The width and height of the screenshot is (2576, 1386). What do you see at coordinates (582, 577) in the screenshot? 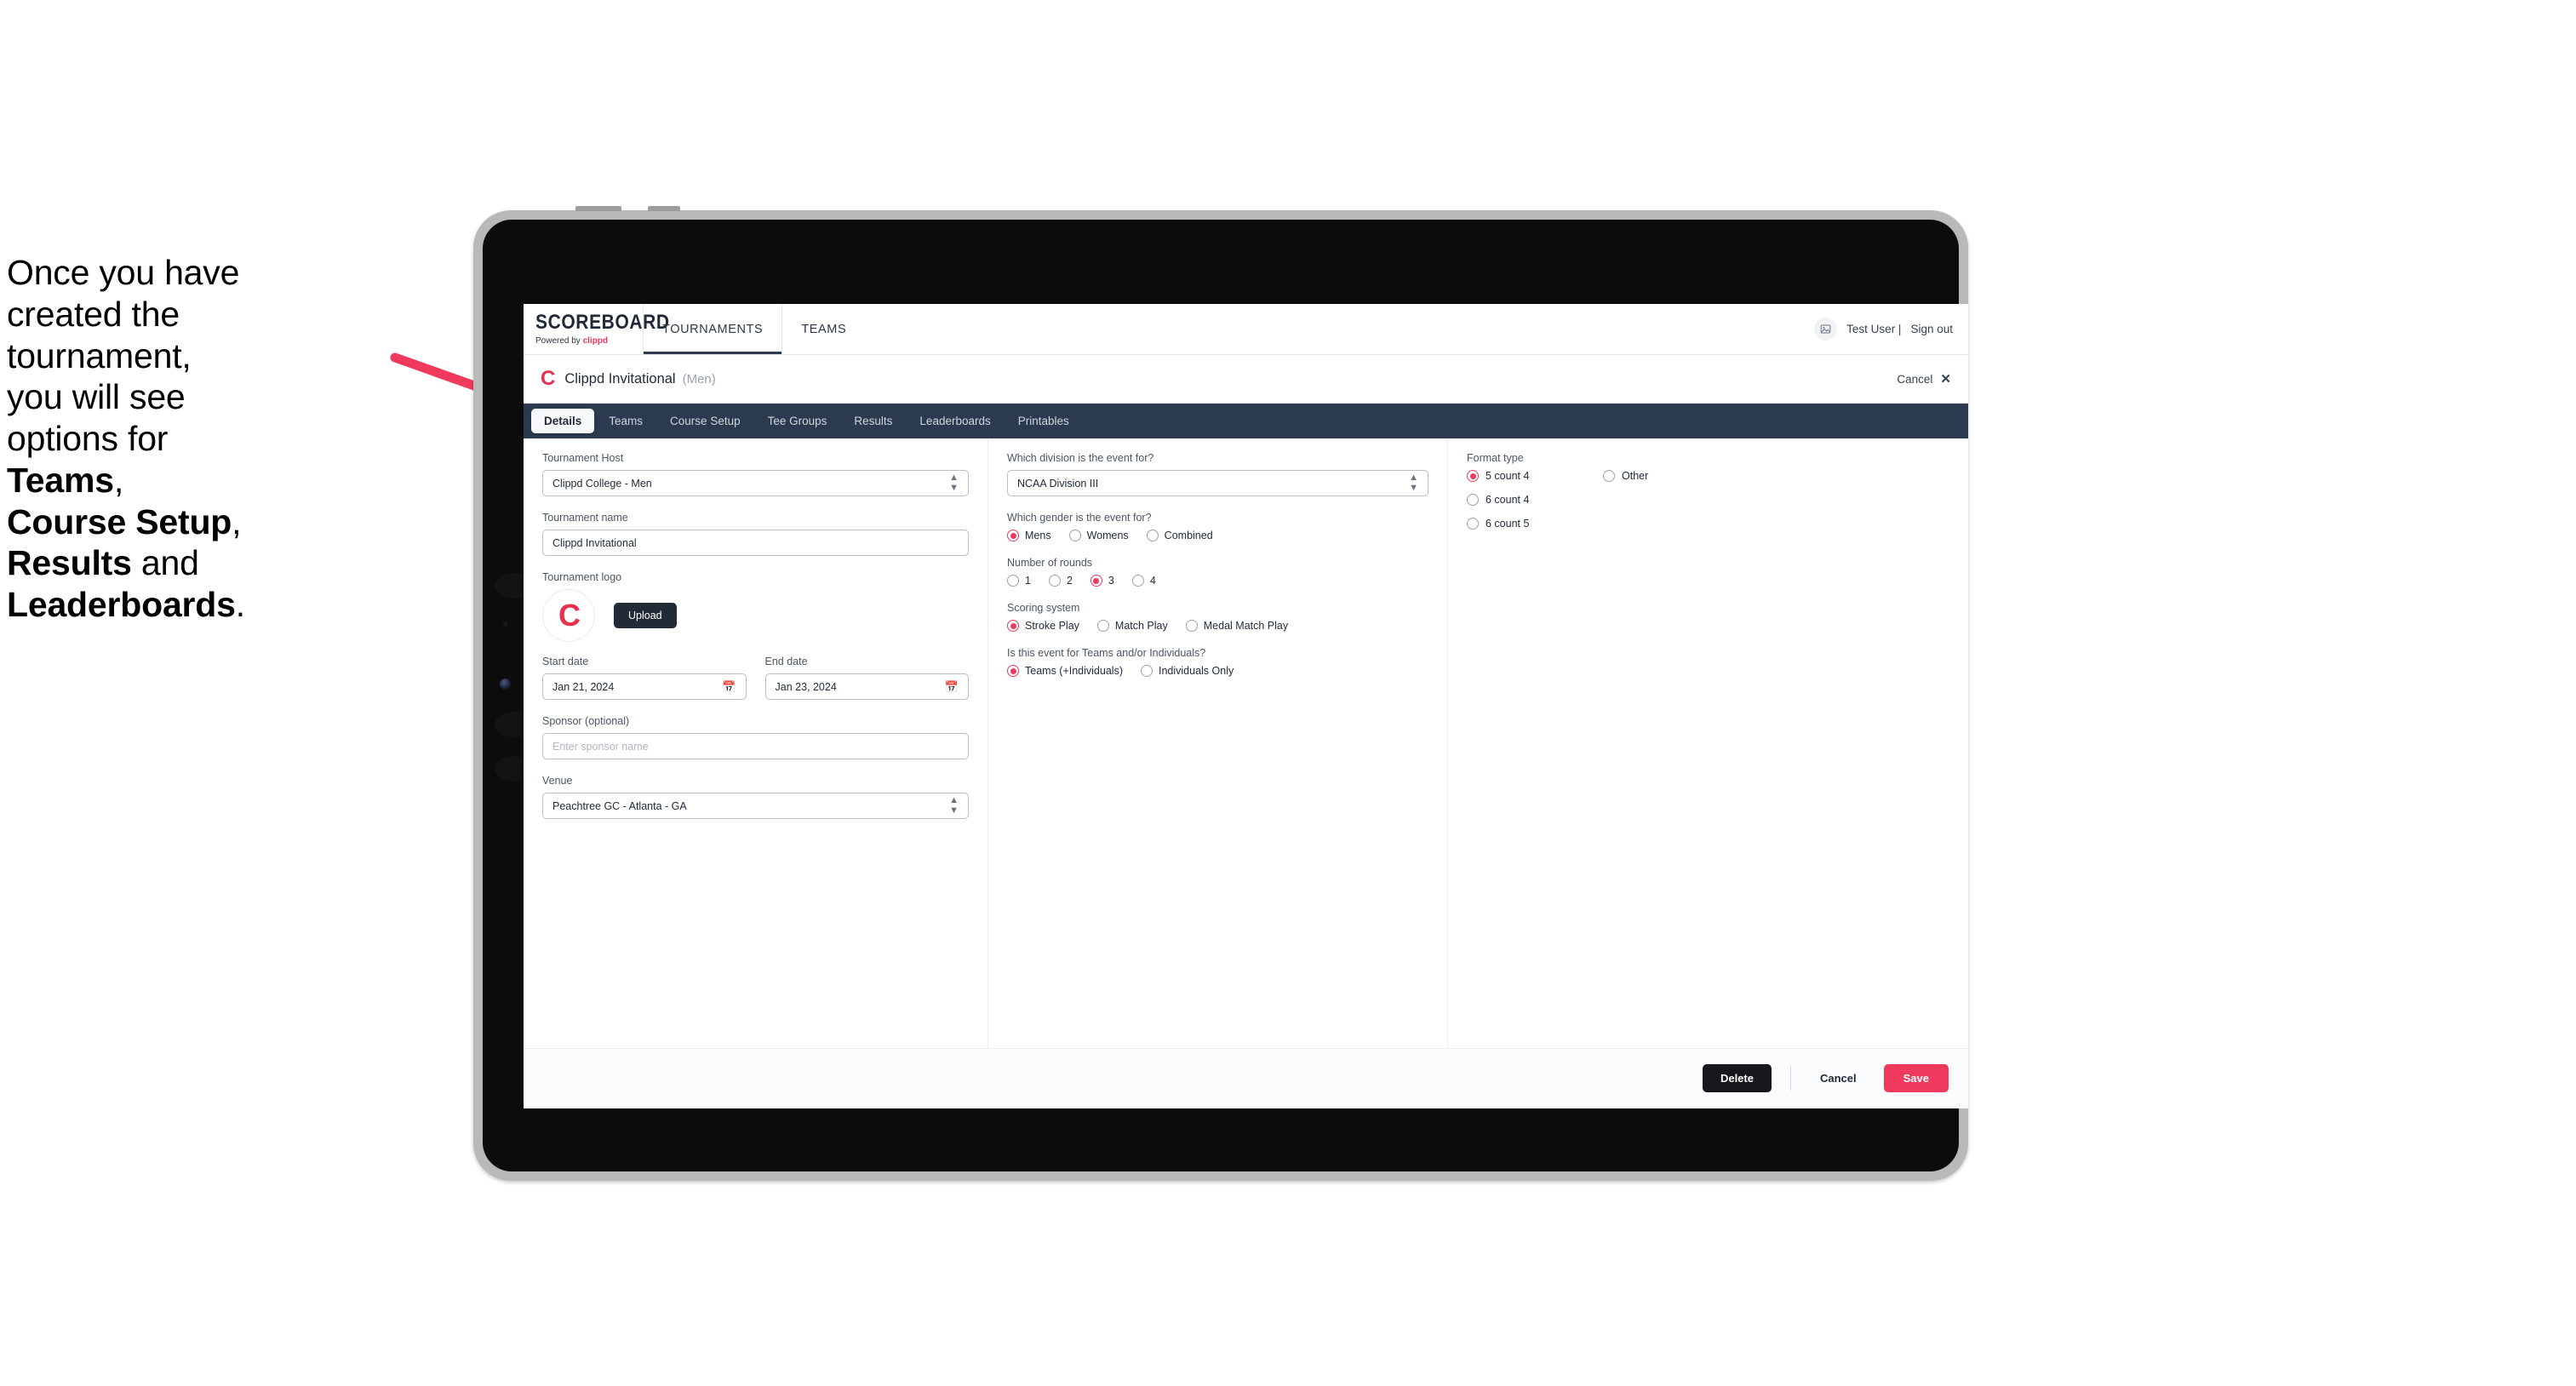
I see `tournament-logo-label: Tournament logo` at bounding box center [582, 577].